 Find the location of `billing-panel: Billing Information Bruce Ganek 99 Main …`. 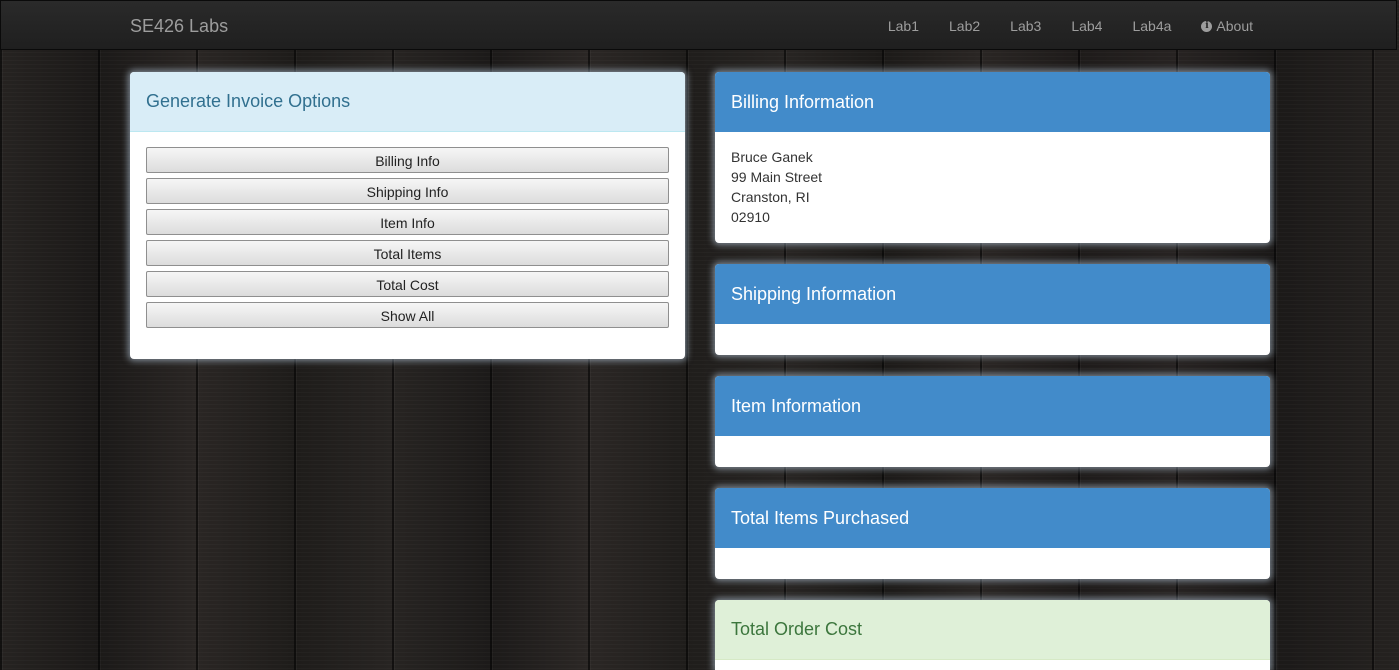

billing-panel: Billing Information Bruce Ganek 99 Main … is located at coordinates (992, 157).